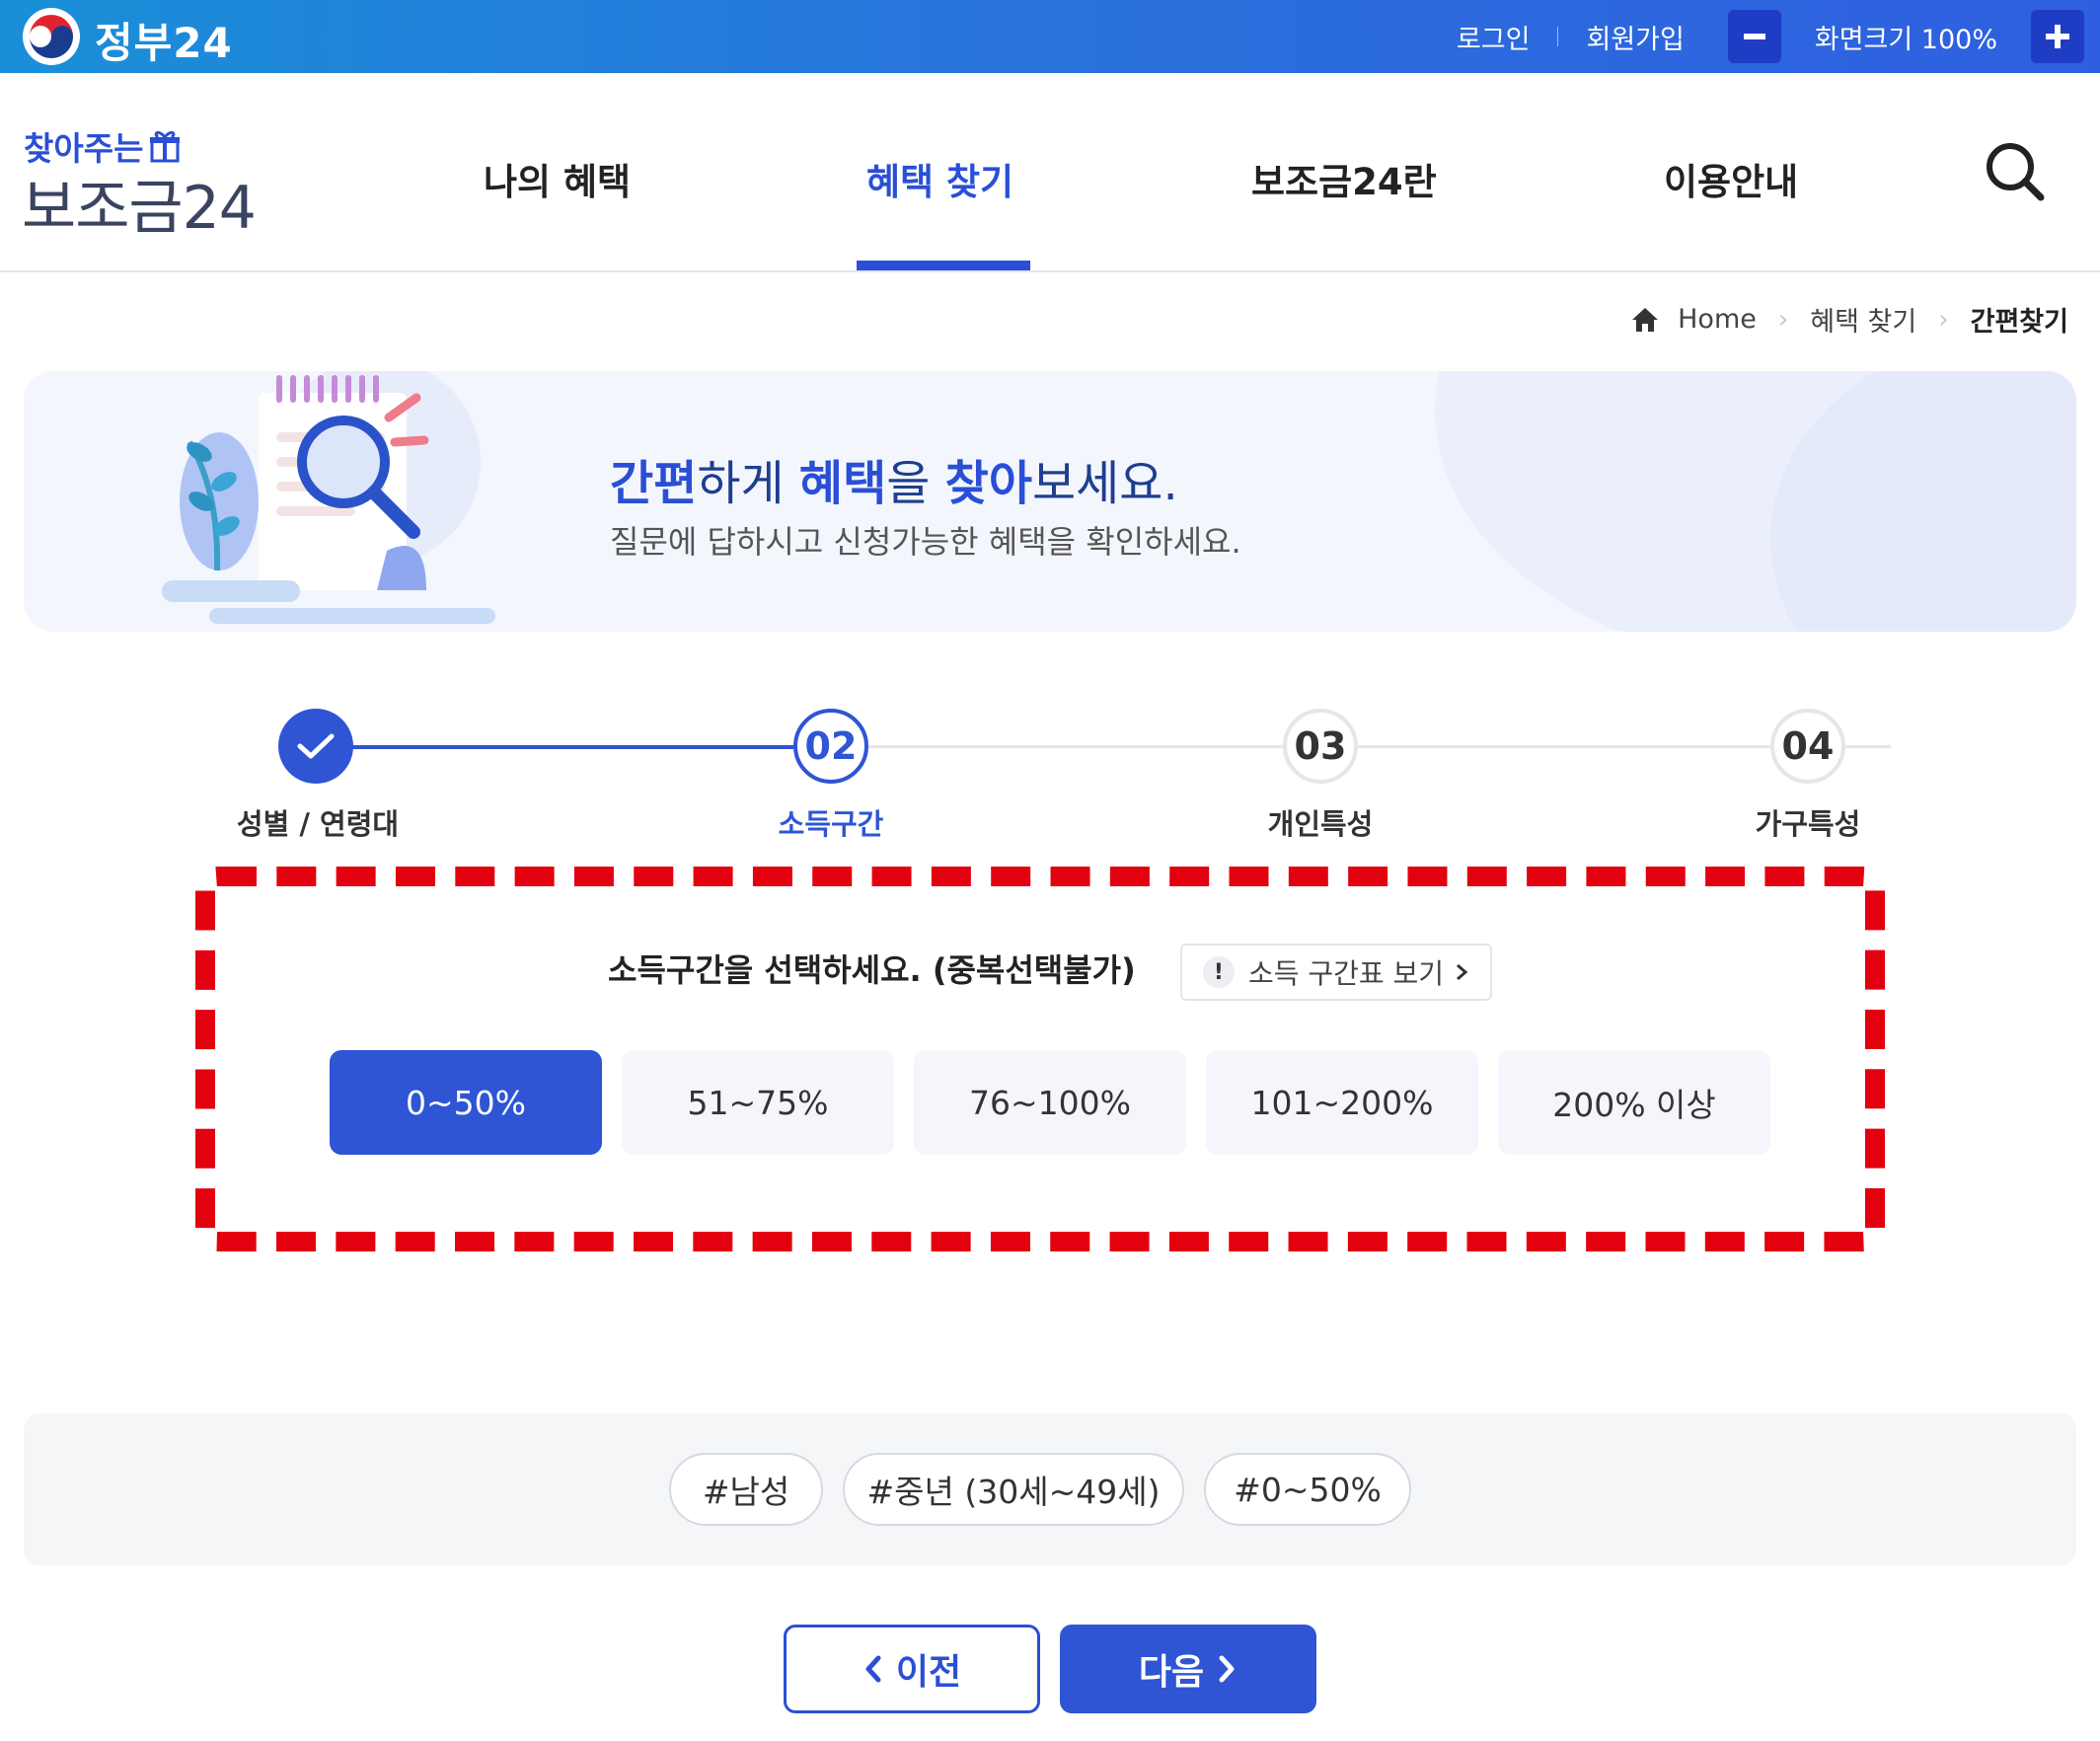 This screenshot has width=2100, height=1741. I want to click on chevron-left-icon, so click(873, 1669).